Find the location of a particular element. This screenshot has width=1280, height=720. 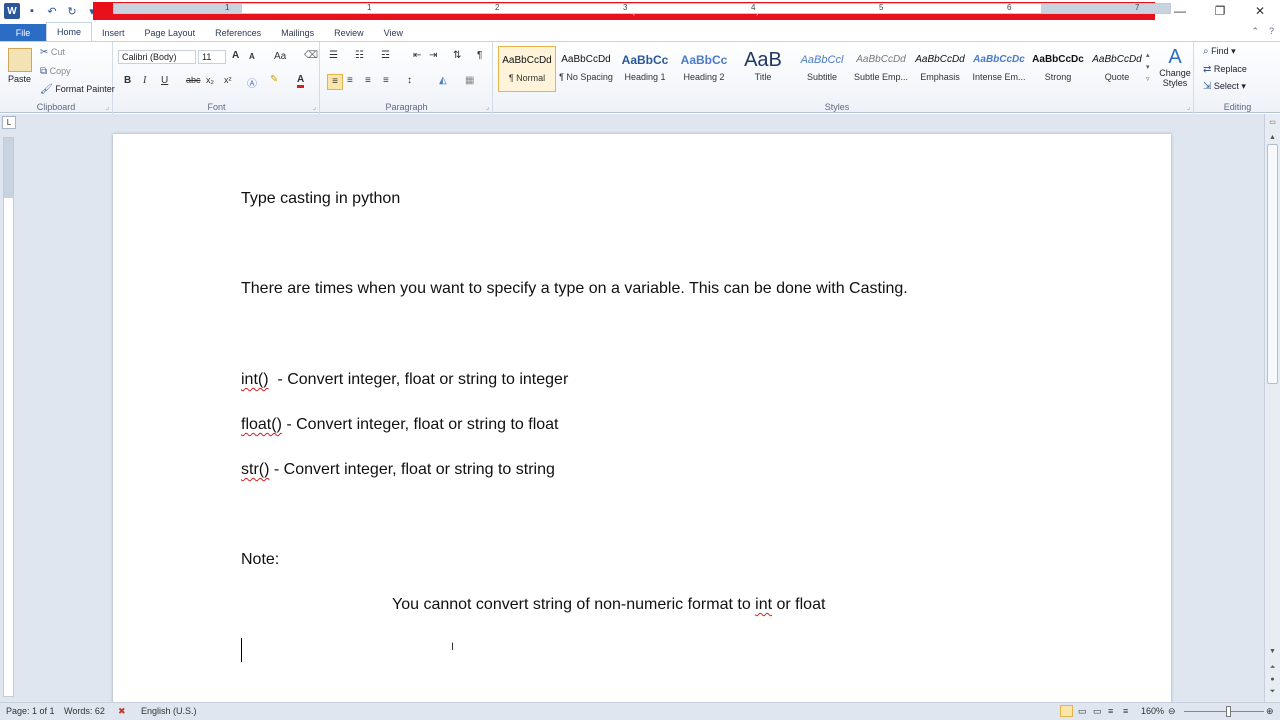

zoom-level: 160% is located at coordinates (1152, 711).